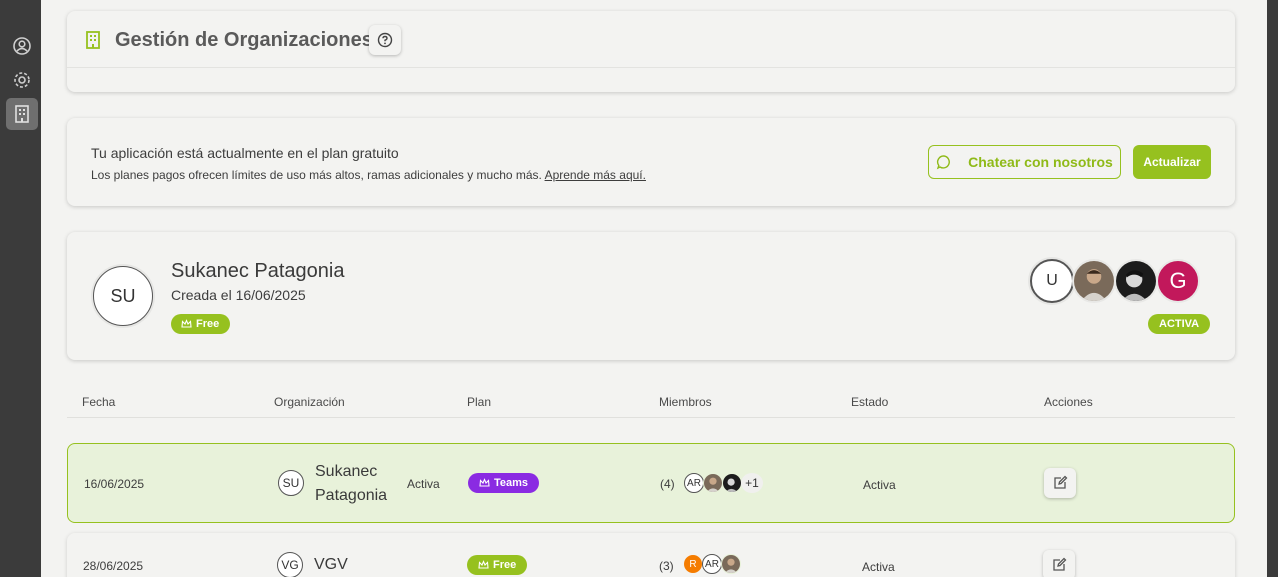 The width and height of the screenshot is (1278, 577). I want to click on column-header: Plan, so click(479, 402).